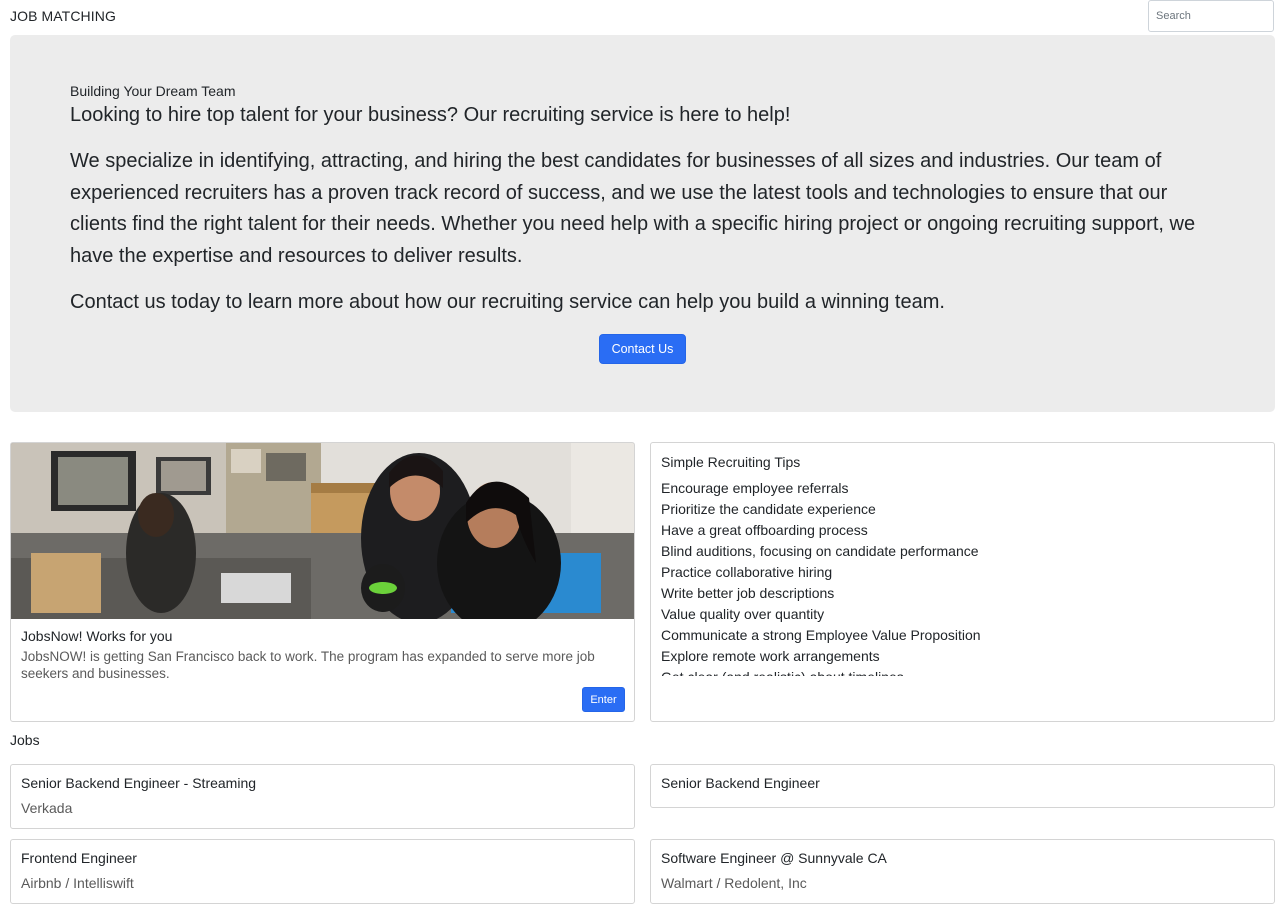 Image resolution: width=1283 pixels, height=917 pixels. What do you see at coordinates (25, 740) in the screenshot?
I see `jobs-heading: Jobs` at bounding box center [25, 740].